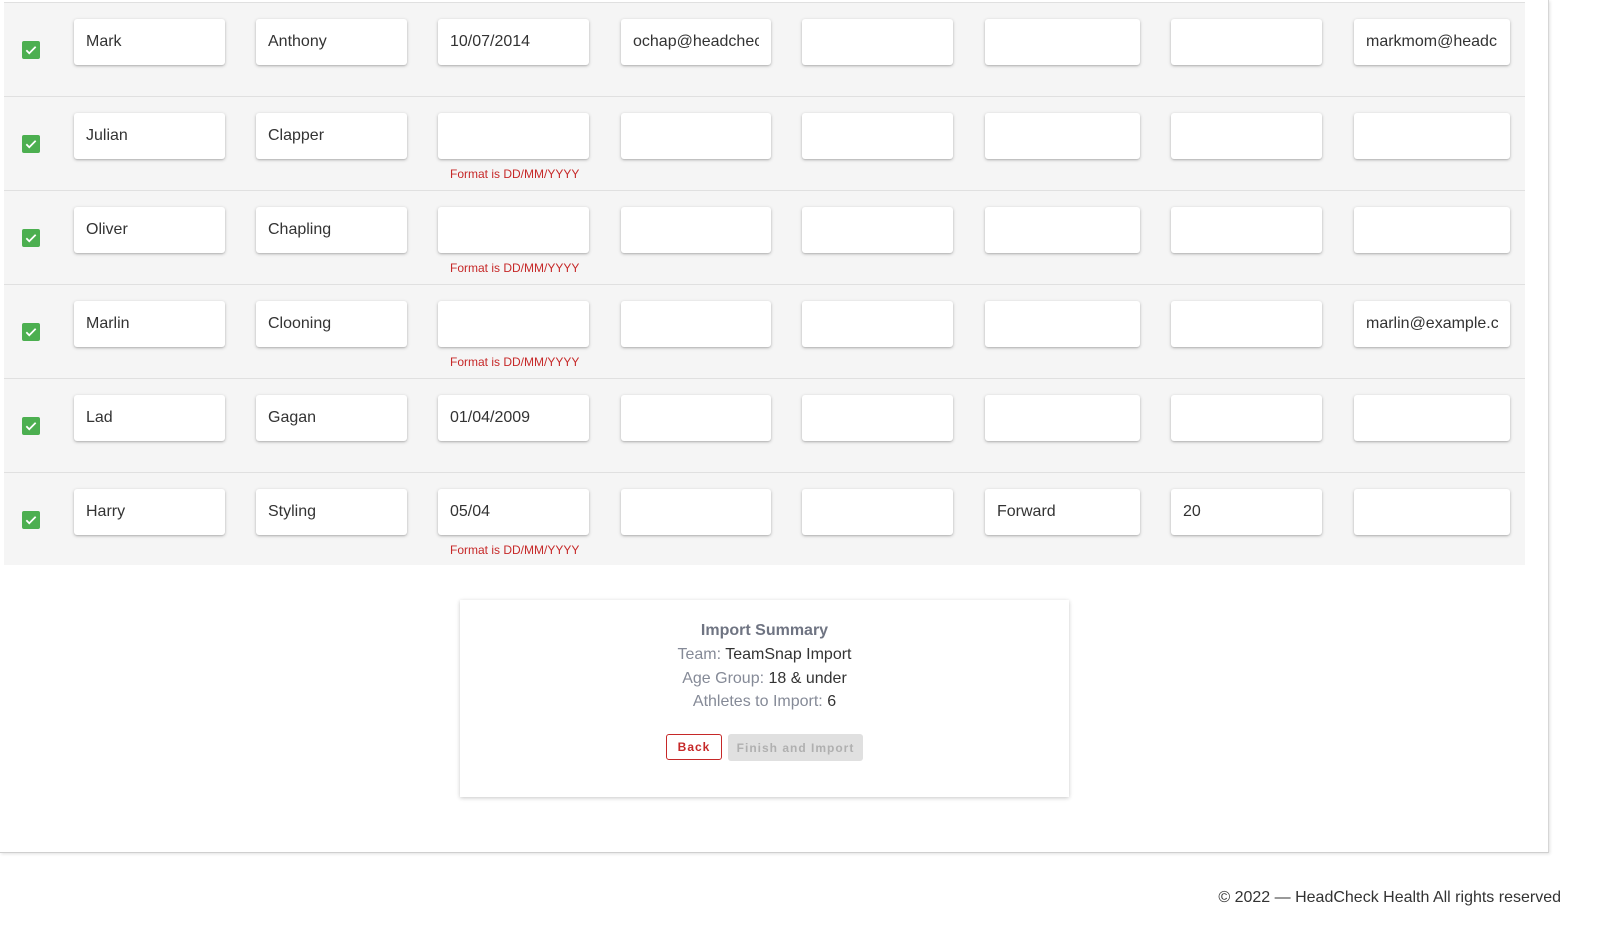 The height and width of the screenshot is (930, 1598). What do you see at coordinates (764, 630) in the screenshot?
I see `summary-title: Import Summary` at bounding box center [764, 630].